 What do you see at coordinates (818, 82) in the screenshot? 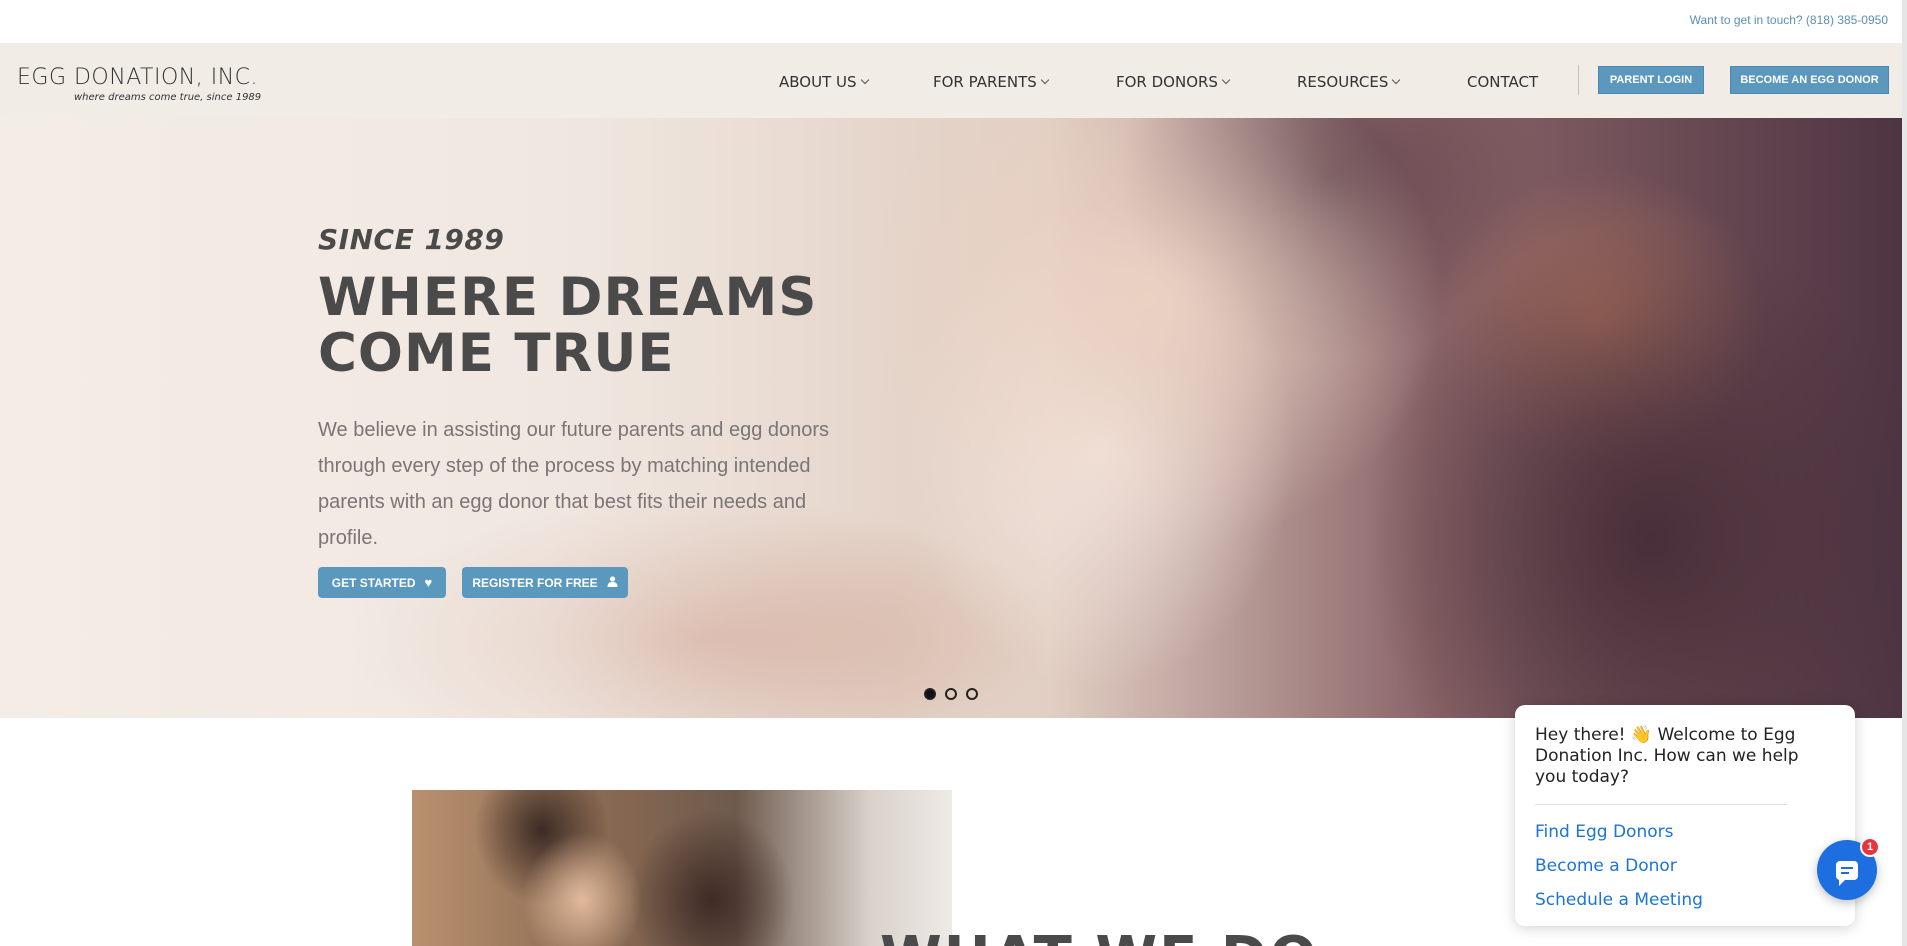
I see `nav-item-label: ABOUT US` at bounding box center [818, 82].